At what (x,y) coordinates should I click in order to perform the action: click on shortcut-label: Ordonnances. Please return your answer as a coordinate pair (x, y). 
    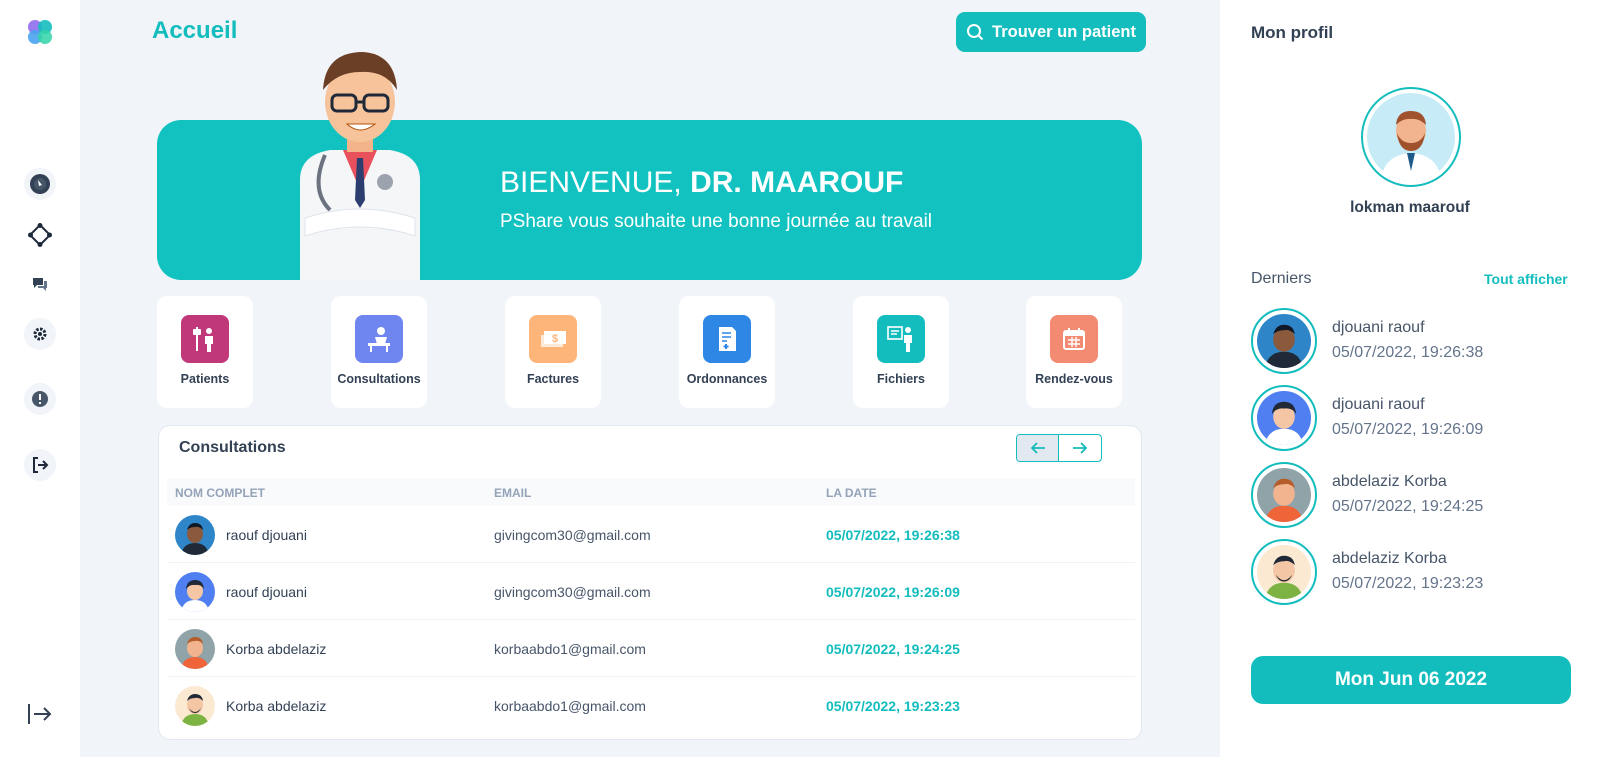
    Looking at the image, I should click on (727, 379).